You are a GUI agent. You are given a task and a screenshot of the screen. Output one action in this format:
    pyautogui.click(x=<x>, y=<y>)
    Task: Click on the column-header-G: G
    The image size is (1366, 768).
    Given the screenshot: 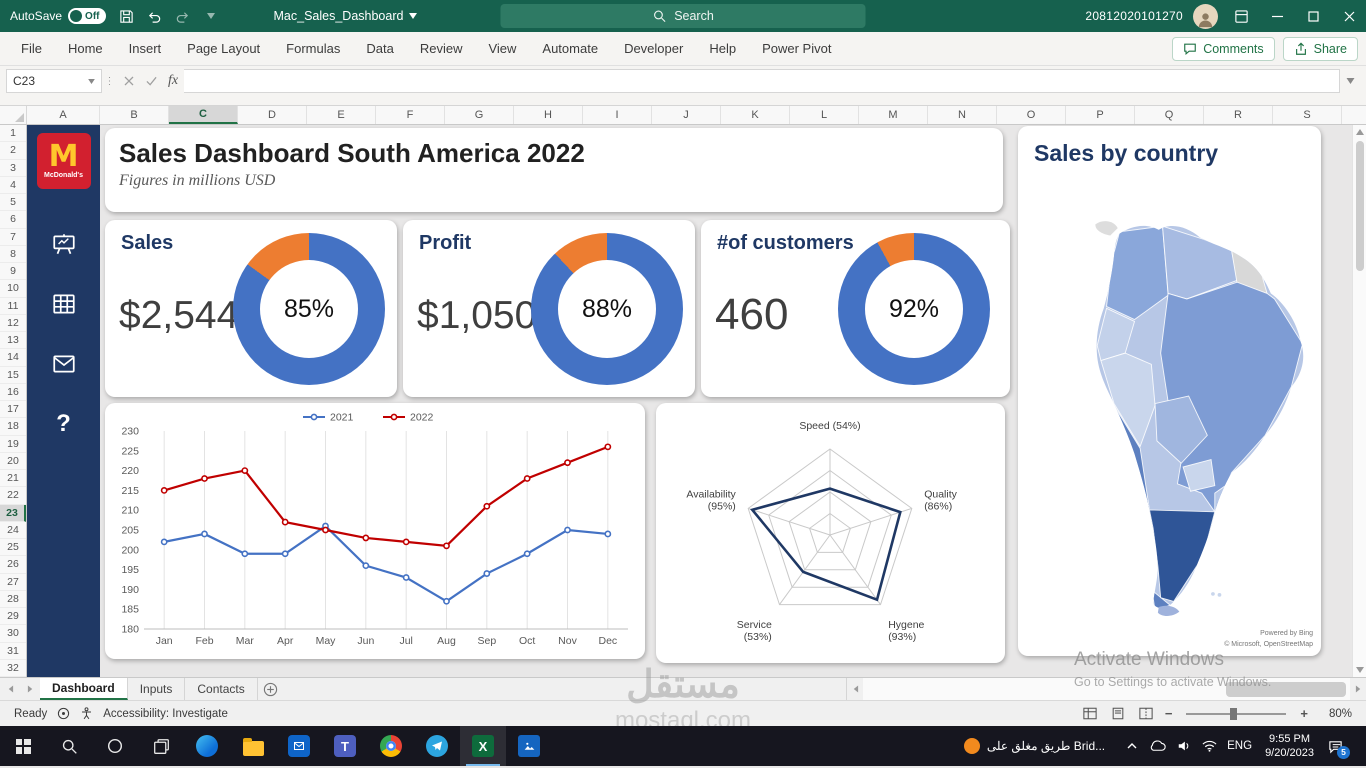 What is the action you would take?
    pyautogui.click(x=479, y=115)
    